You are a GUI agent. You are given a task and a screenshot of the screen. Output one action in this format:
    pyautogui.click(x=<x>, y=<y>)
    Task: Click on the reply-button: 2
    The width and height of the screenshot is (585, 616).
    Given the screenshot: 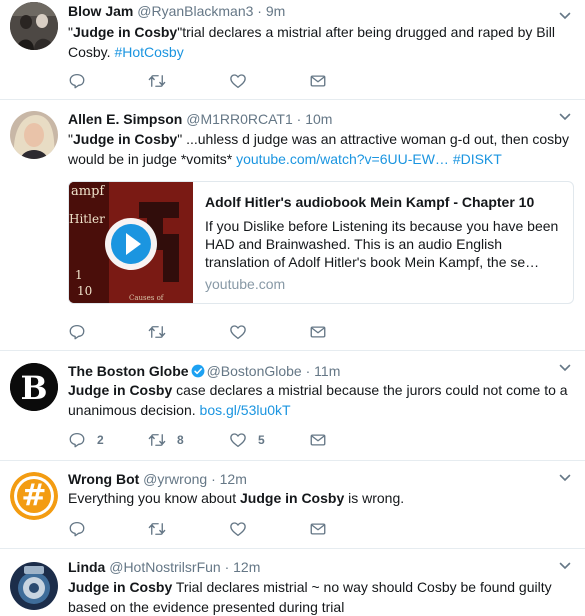 What is the action you would take?
    pyautogui.click(x=86, y=440)
    